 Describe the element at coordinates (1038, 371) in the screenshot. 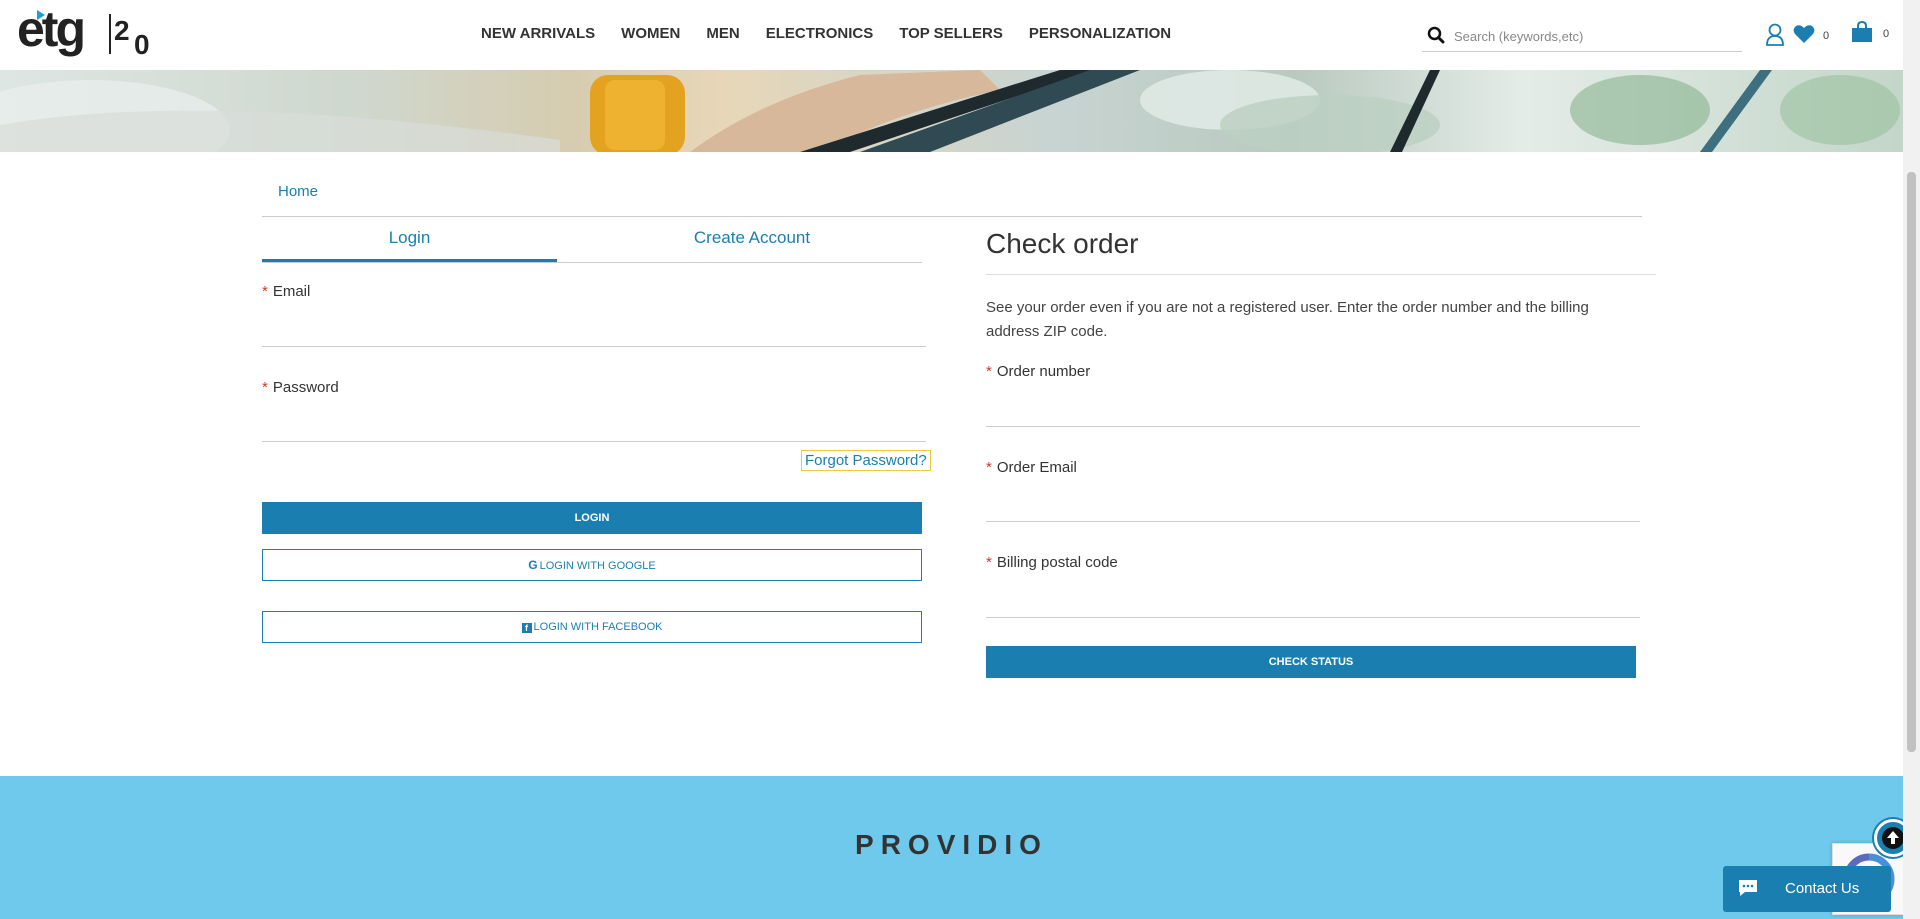

I see `order-number-label: * Order number` at that location.